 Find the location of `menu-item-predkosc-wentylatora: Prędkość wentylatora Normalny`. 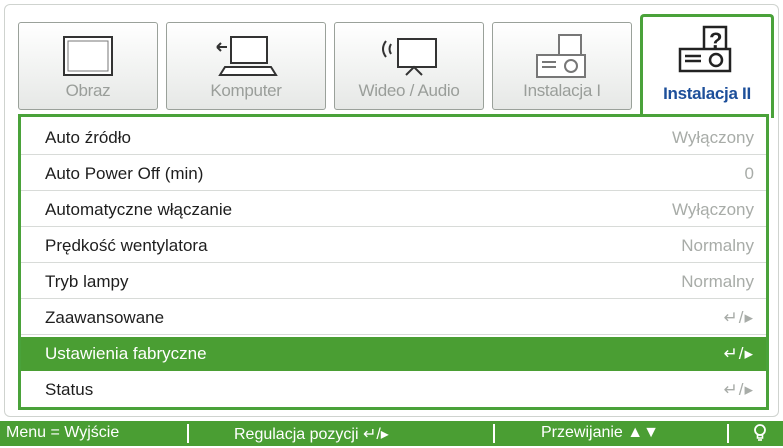

menu-item-predkosc-wentylatora: Prędkość wentylatora Normalny is located at coordinates (393, 246).